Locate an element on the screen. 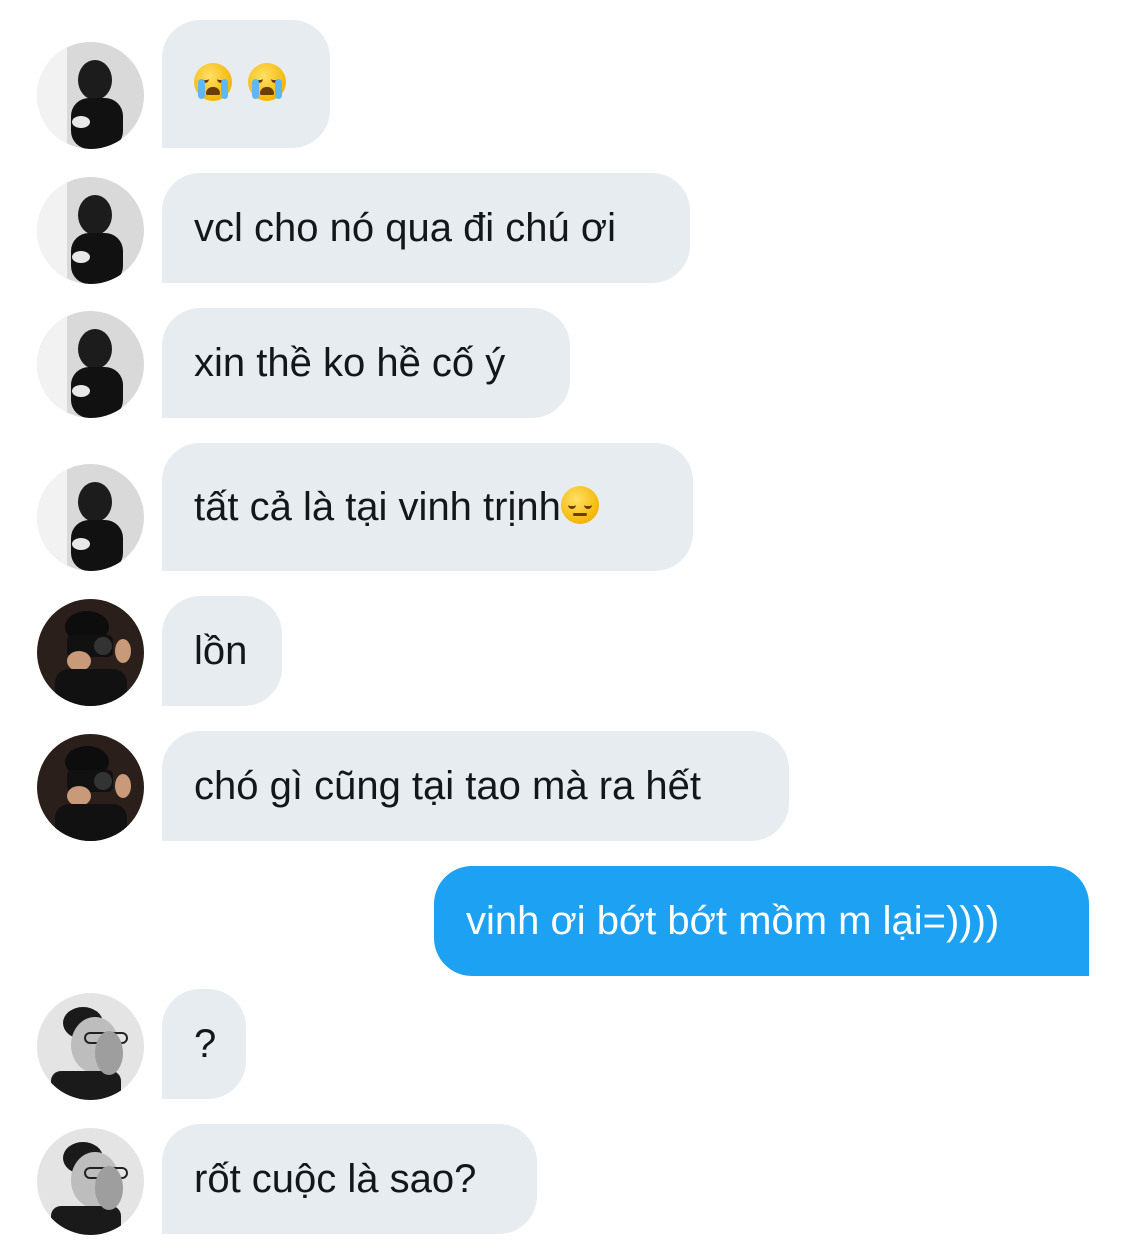  message-text: vinh ơi bớt bớt mồm m lại=)))) is located at coordinates (733, 921).